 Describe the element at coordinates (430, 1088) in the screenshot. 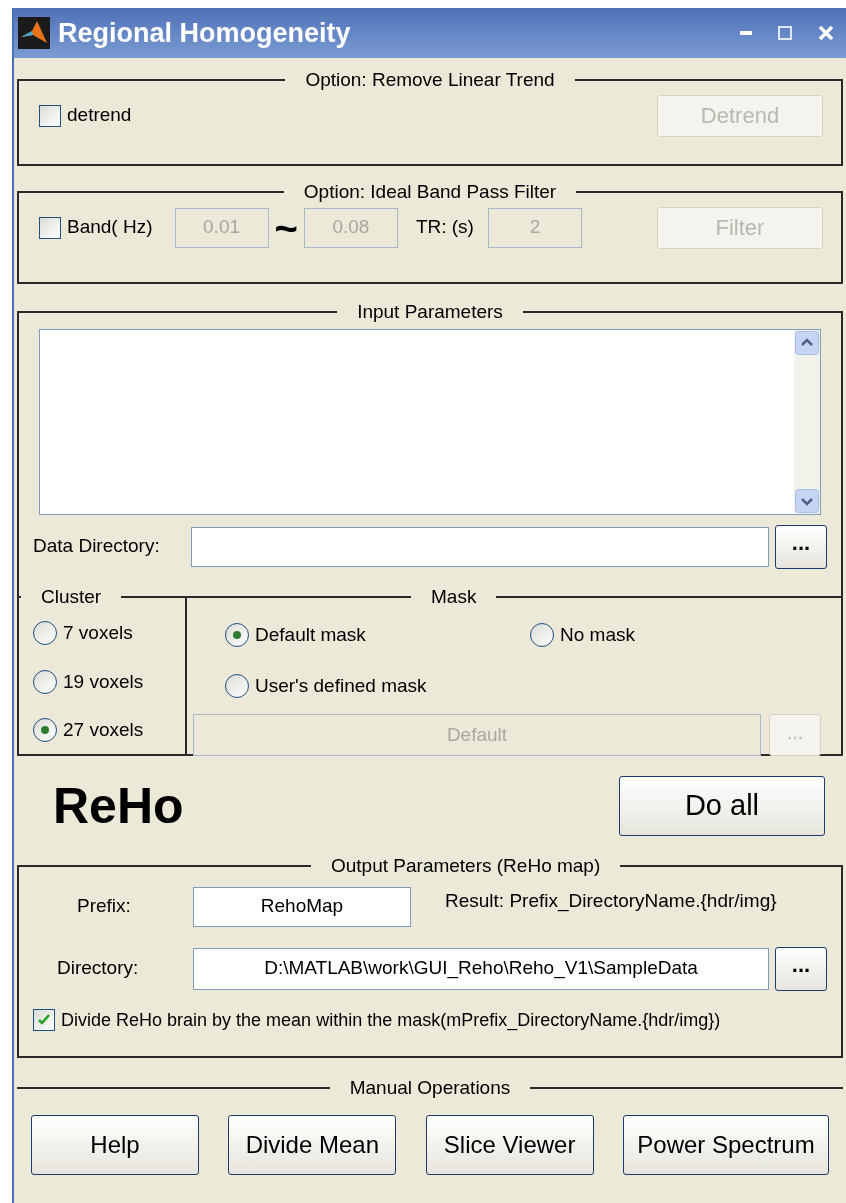

I see `group-title: Manual Operations` at that location.